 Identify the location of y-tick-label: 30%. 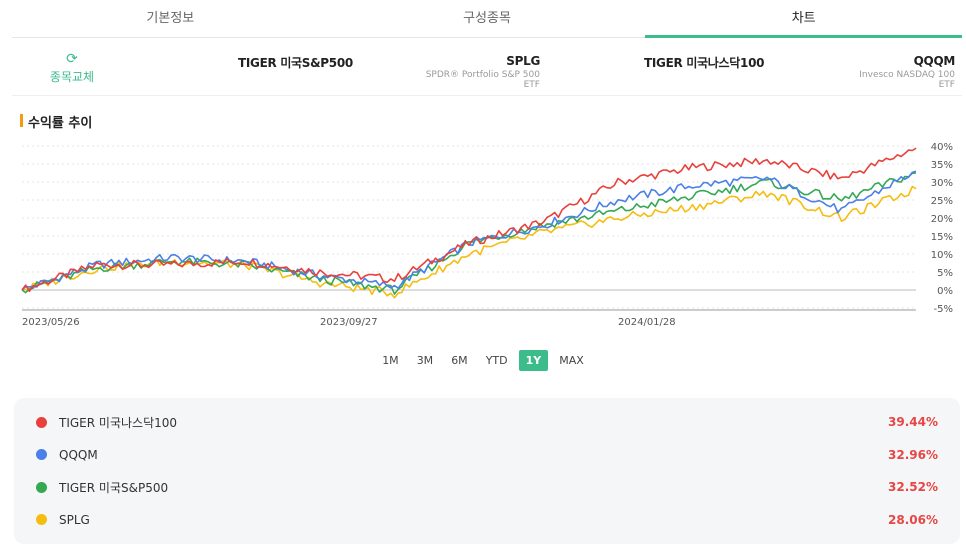
(942, 183).